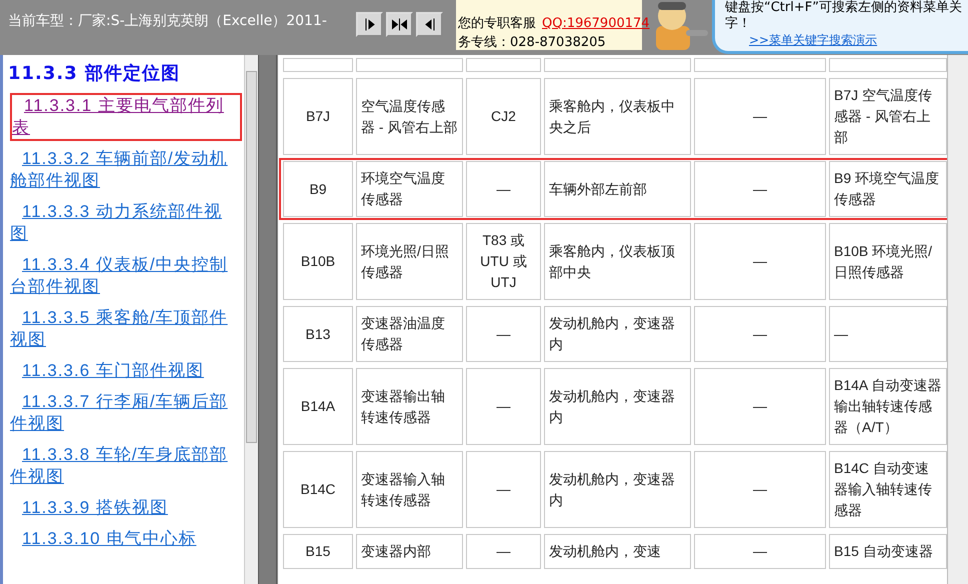 This screenshot has height=584, width=968. I want to click on table-cell: B10B, so click(318, 261).